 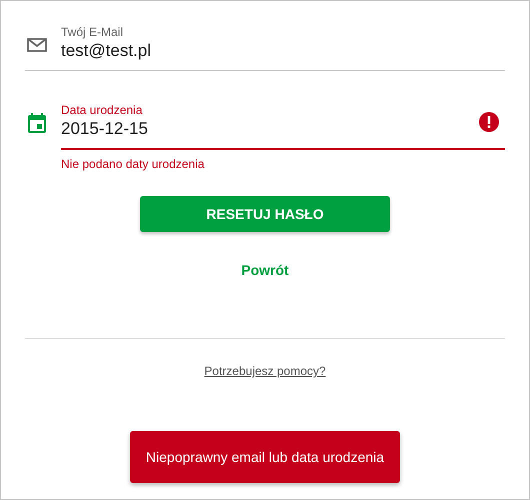 What do you see at coordinates (133, 164) in the screenshot?
I see `error-message: Nie podano daty urodzenia` at bounding box center [133, 164].